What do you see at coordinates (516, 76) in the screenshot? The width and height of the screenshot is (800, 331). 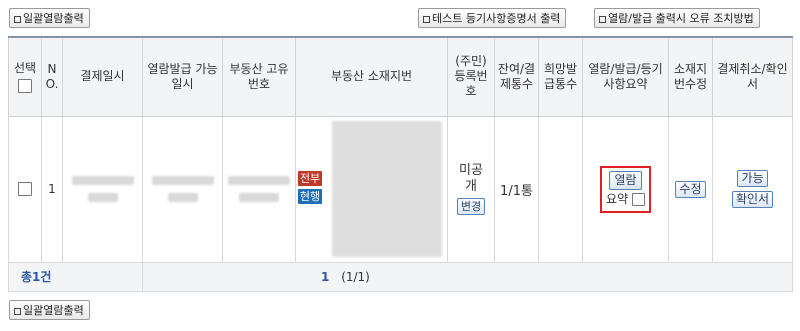 I see `header-remain: 잔여/결제통수` at bounding box center [516, 76].